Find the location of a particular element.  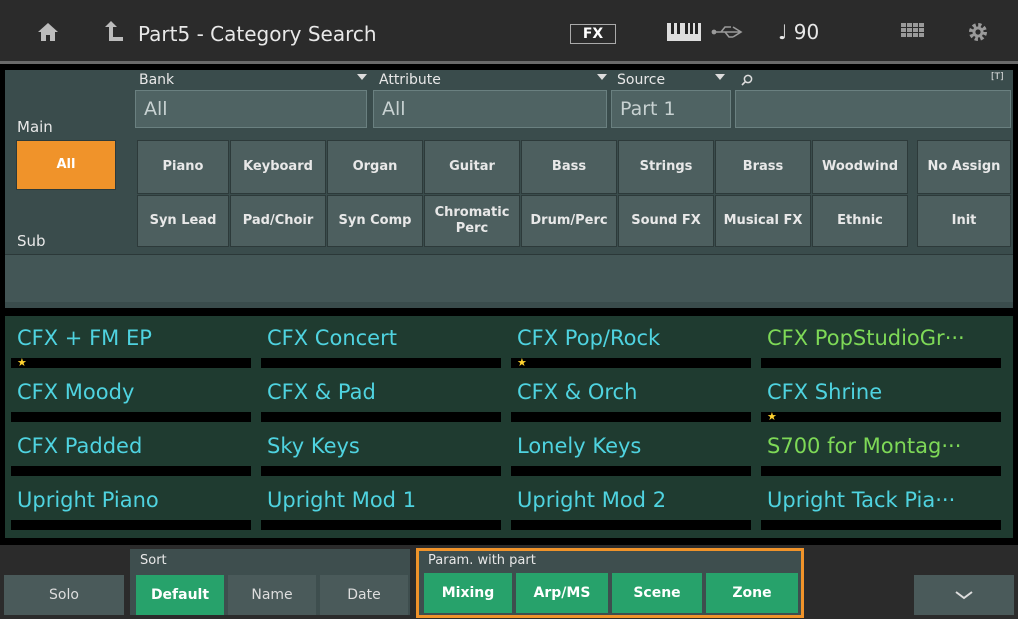

result-item: Upright Mod 2 is located at coordinates (632, 507).